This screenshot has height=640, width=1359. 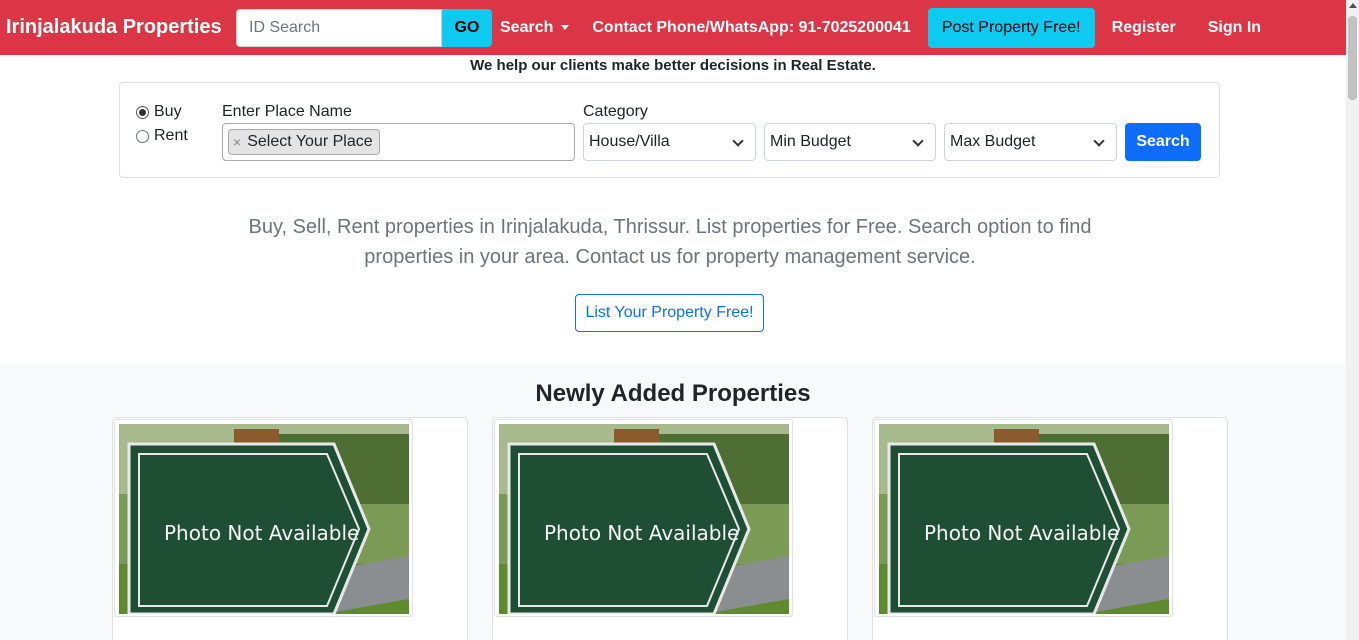 I want to click on register-link: Register, so click(x=1144, y=28).